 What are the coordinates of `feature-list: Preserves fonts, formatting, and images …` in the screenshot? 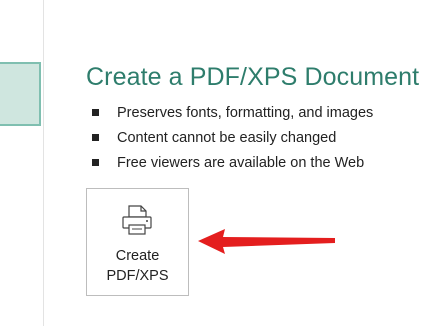 It's located at (231, 140).